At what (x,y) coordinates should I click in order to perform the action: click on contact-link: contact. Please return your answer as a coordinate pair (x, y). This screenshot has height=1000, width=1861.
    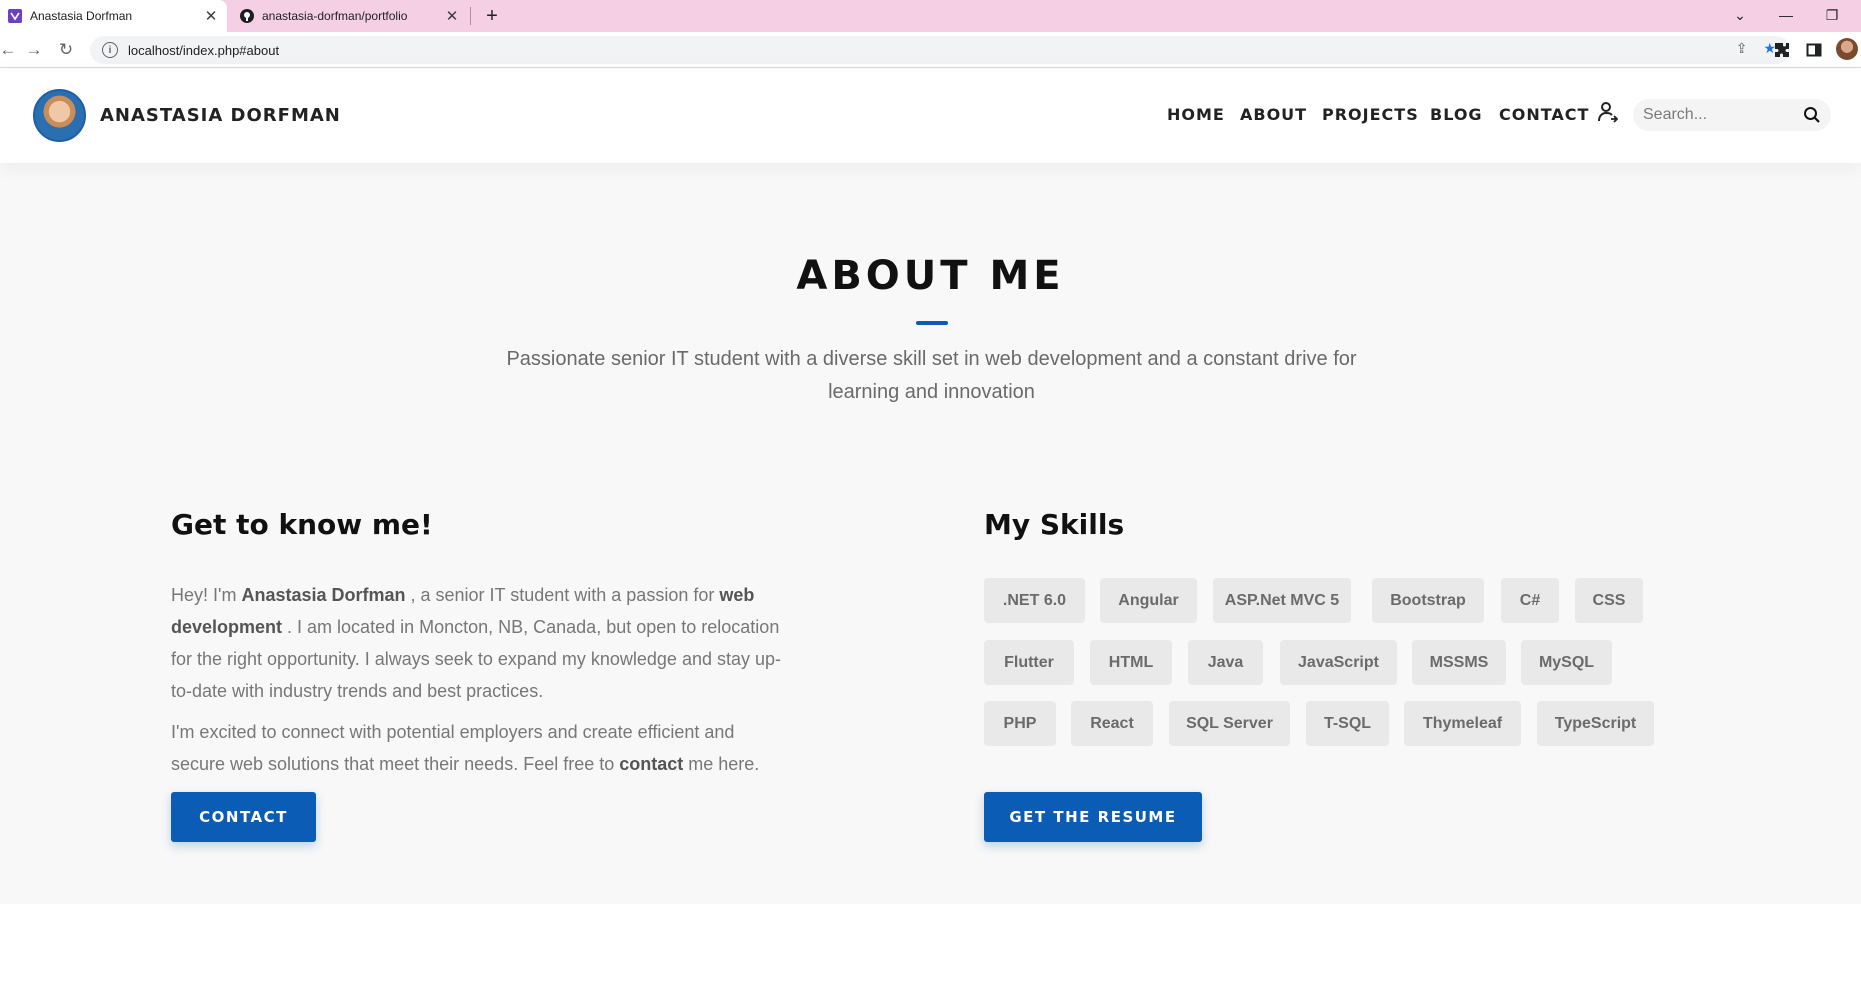
    Looking at the image, I should click on (651, 764).